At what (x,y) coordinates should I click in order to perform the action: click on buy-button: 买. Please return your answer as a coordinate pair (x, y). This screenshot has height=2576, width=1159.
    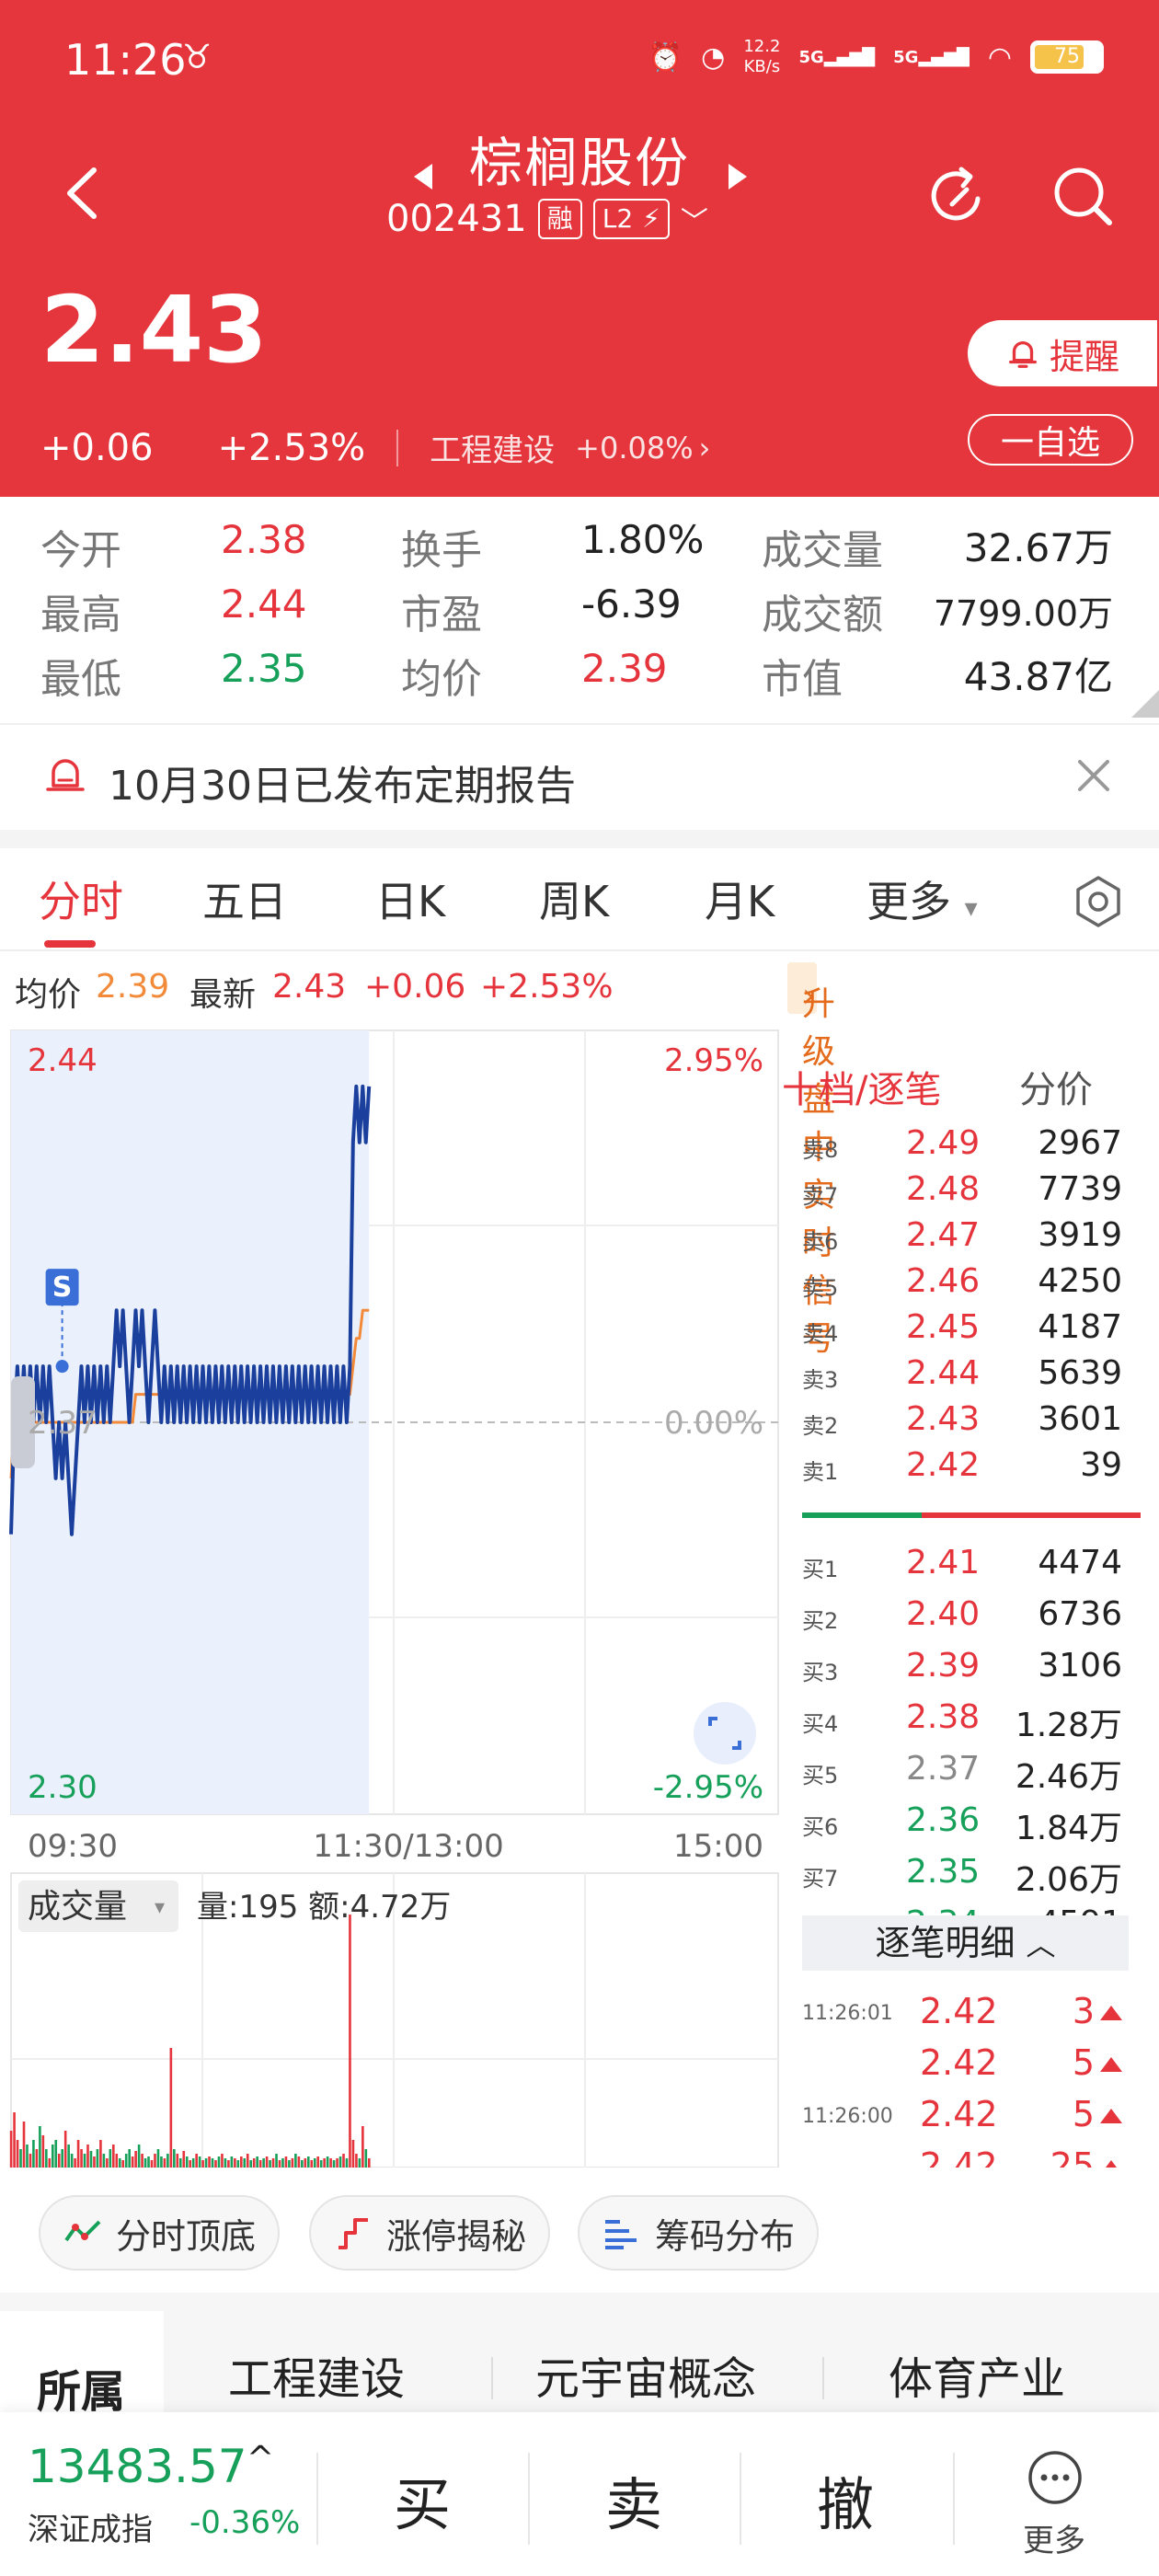
    Looking at the image, I should click on (422, 2499).